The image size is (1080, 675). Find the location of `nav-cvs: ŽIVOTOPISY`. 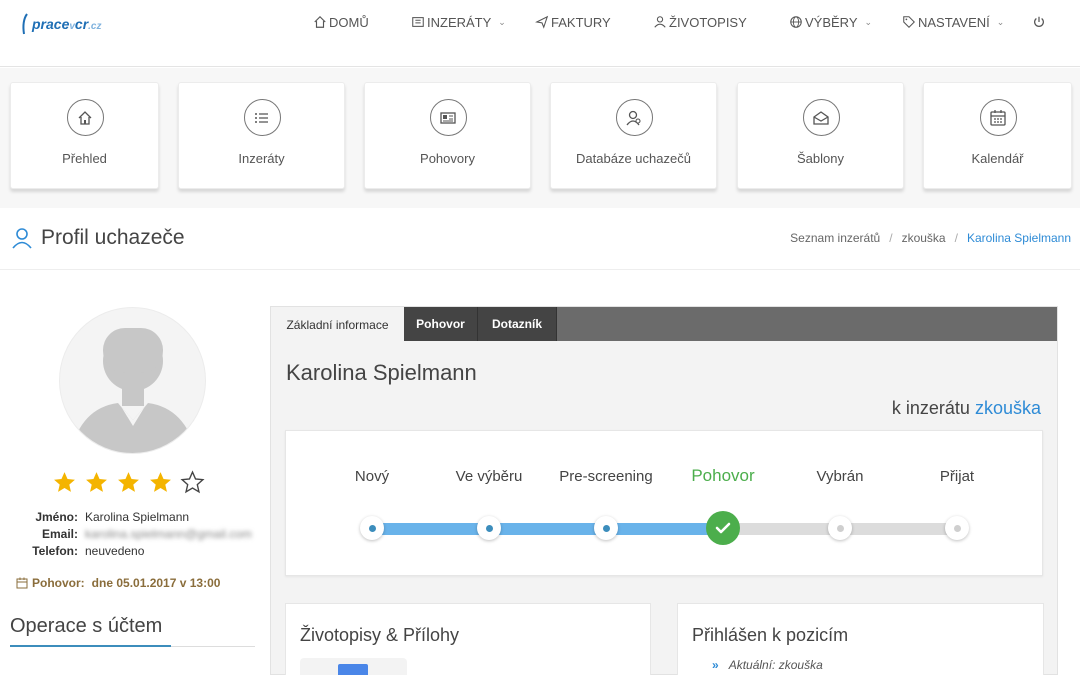

nav-cvs: ŽIVOTOPISY is located at coordinates (700, 22).